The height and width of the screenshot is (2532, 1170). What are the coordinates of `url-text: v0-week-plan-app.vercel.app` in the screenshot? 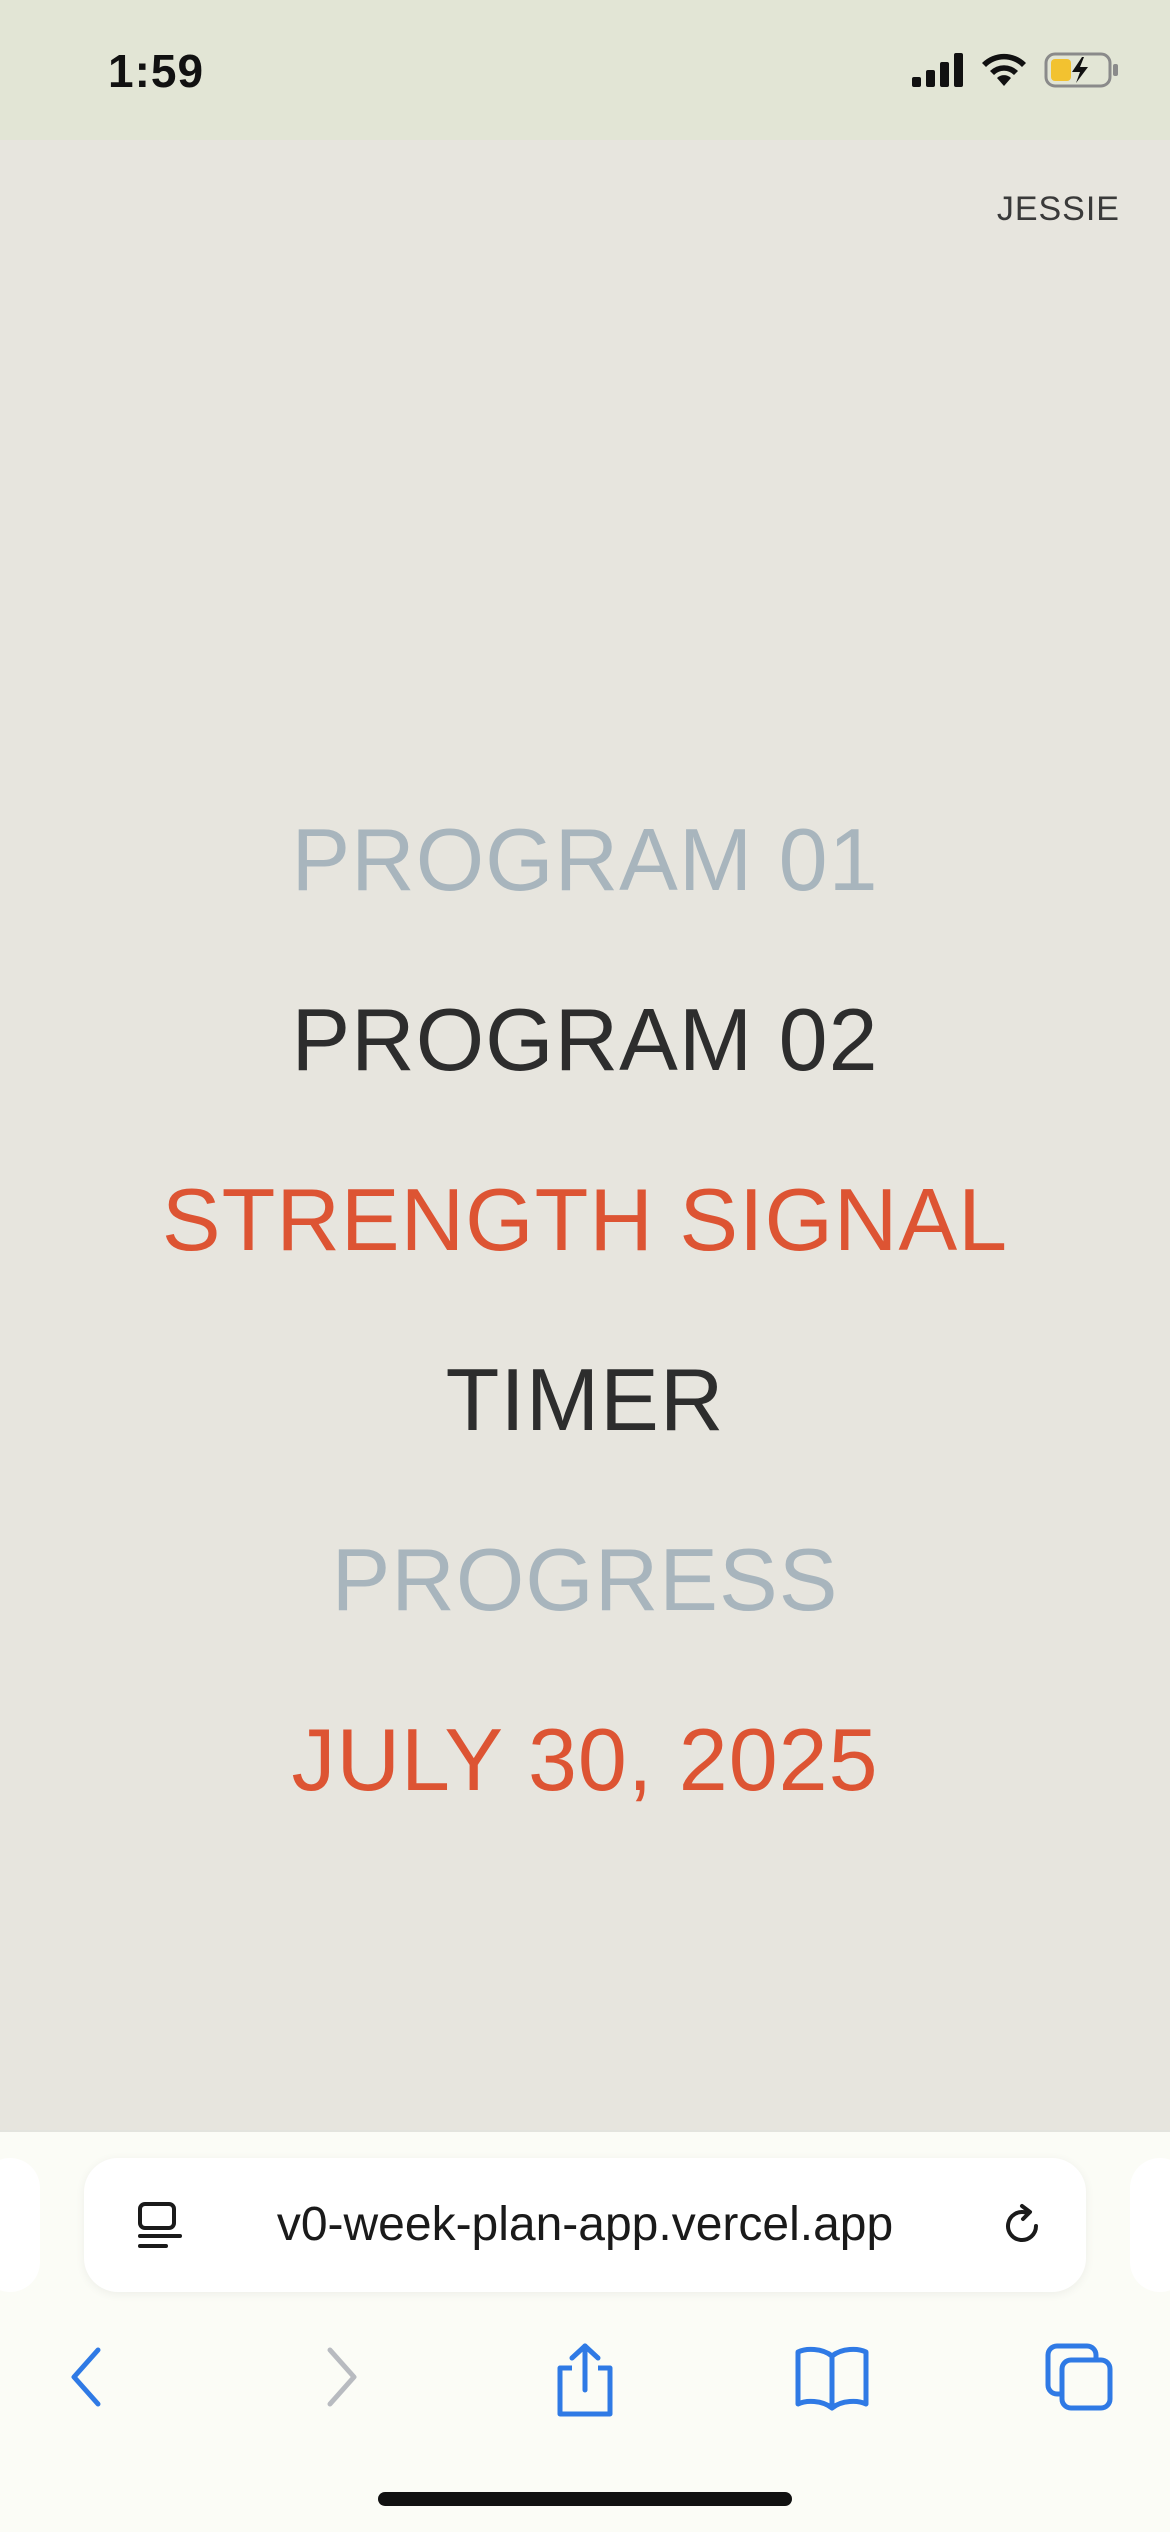 It's located at (585, 2225).